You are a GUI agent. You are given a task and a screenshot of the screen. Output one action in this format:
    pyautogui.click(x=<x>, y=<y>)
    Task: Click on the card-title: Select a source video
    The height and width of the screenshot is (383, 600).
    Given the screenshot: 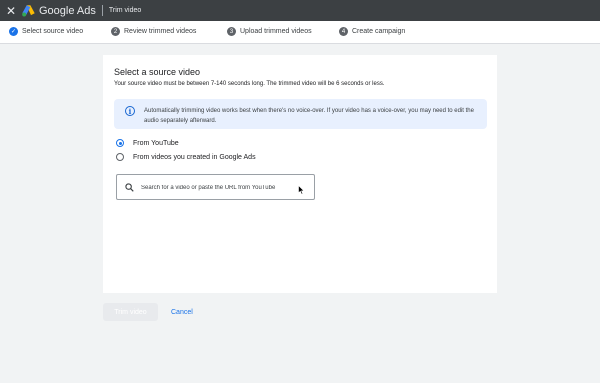 What is the action you would take?
    pyautogui.click(x=157, y=72)
    